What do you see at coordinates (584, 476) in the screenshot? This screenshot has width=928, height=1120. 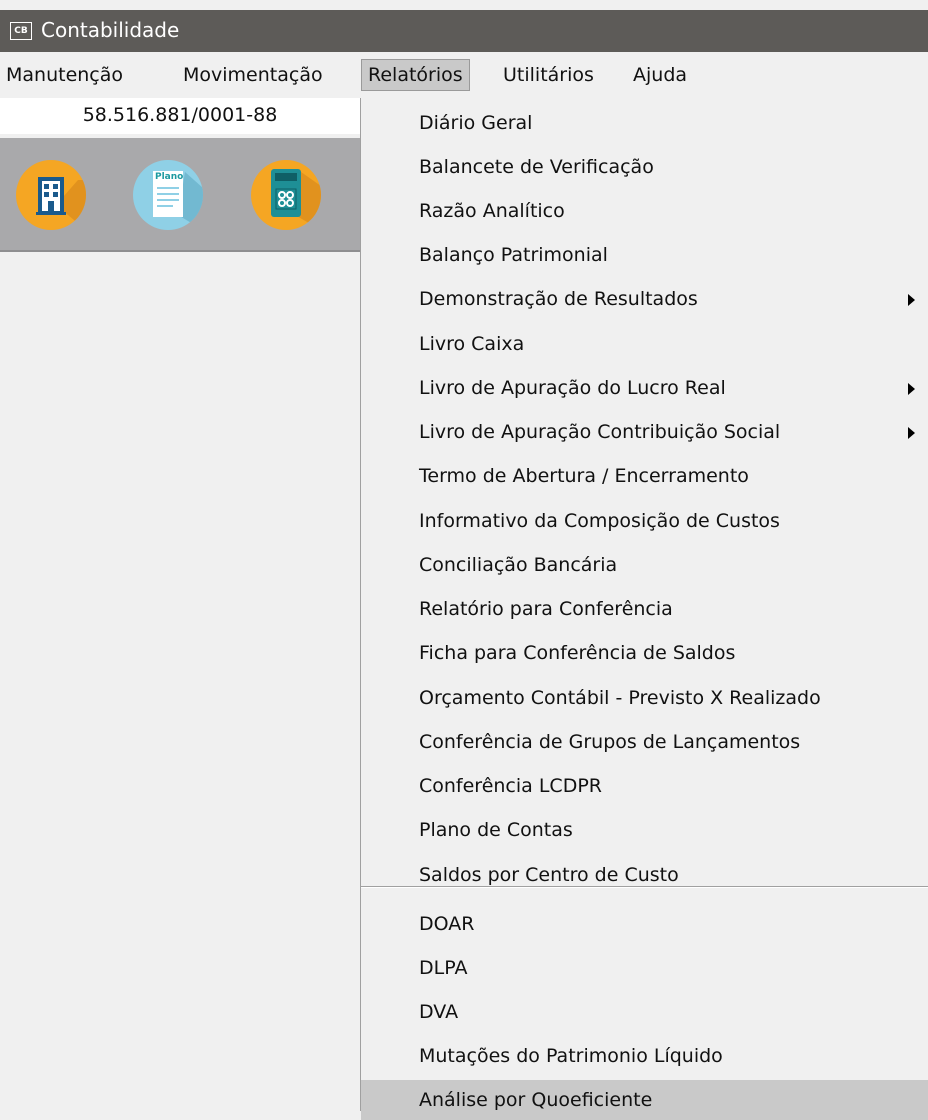 I see `menu-item-label: Termo de Abertura / Encerramento` at bounding box center [584, 476].